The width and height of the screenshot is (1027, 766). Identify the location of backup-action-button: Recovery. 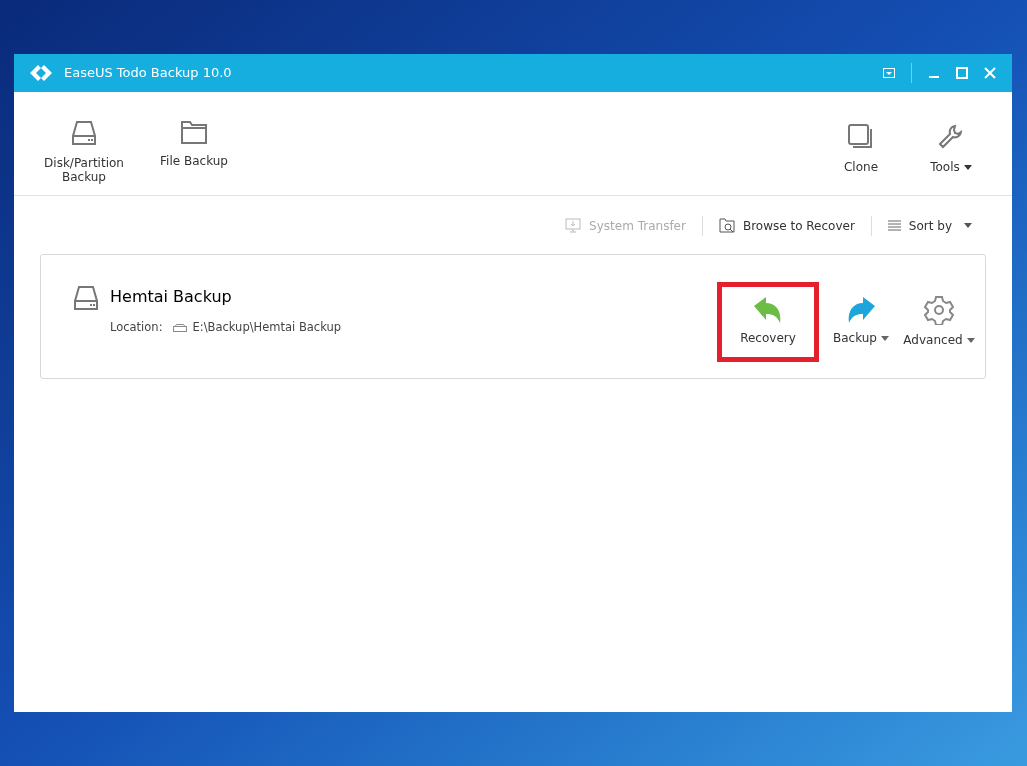
(768, 322).